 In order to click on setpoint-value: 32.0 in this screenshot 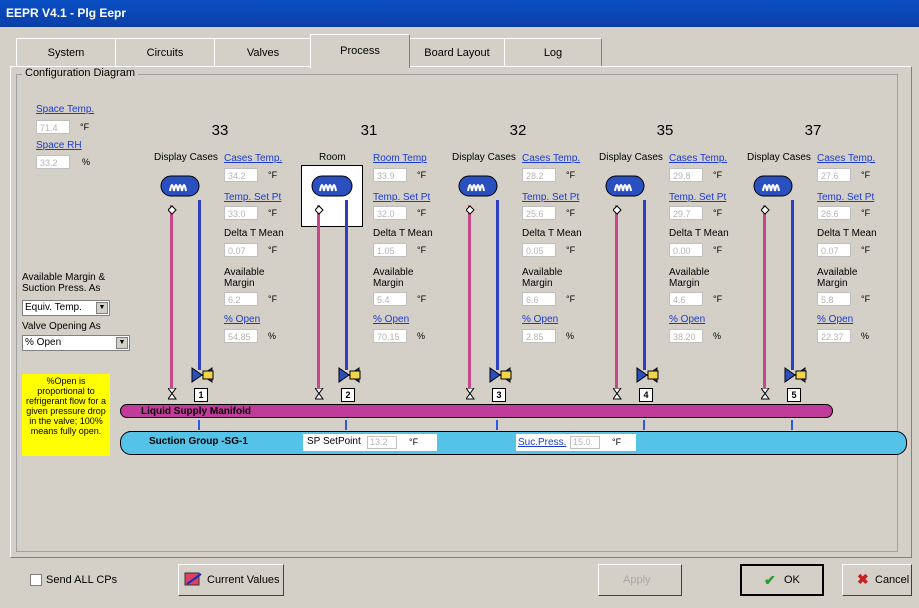, I will do `click(390, 213)`.